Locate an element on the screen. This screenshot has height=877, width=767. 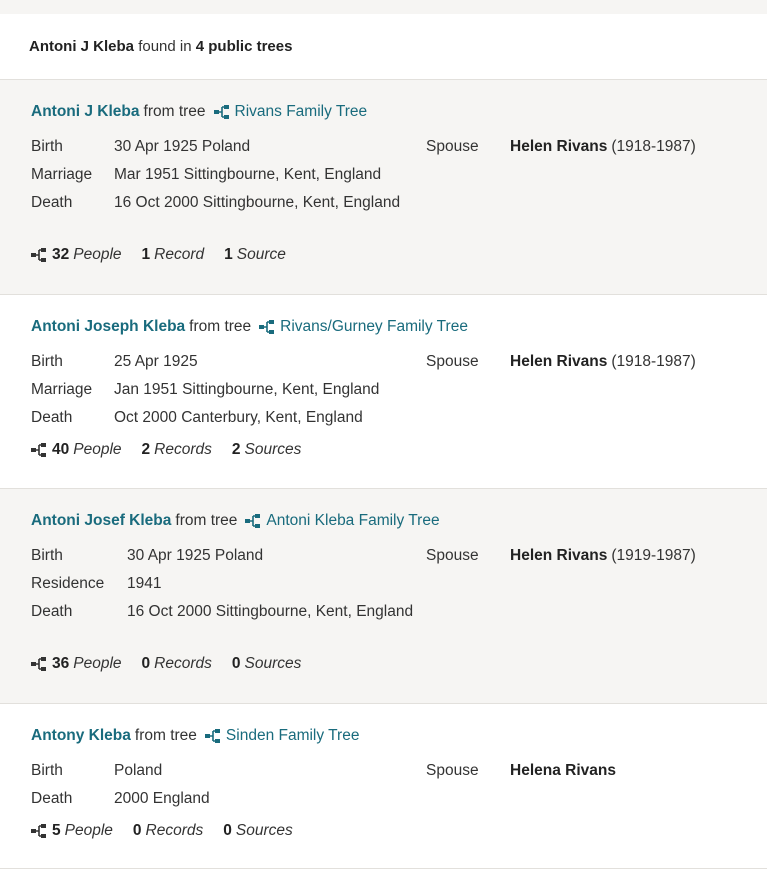
event-label: Residence is located at coordinates (68, 583).